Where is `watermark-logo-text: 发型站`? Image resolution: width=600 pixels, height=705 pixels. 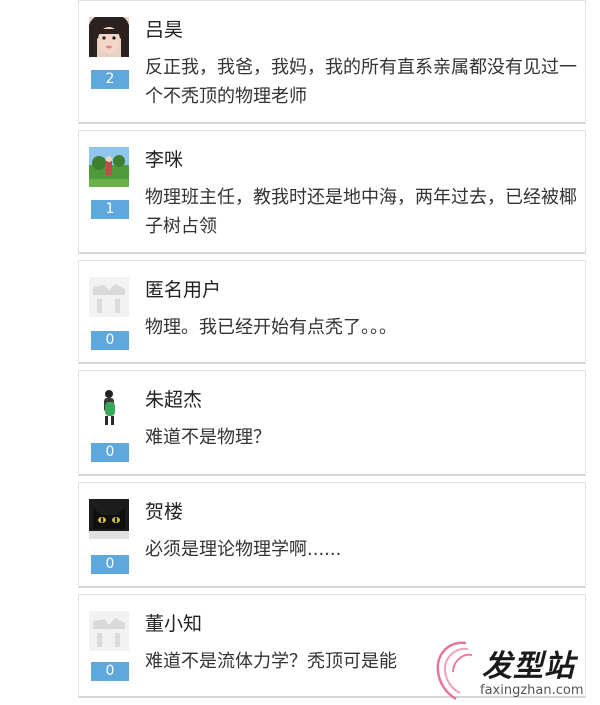
watermark-logo-text: 发型站 is located at coordinates (528, 666).